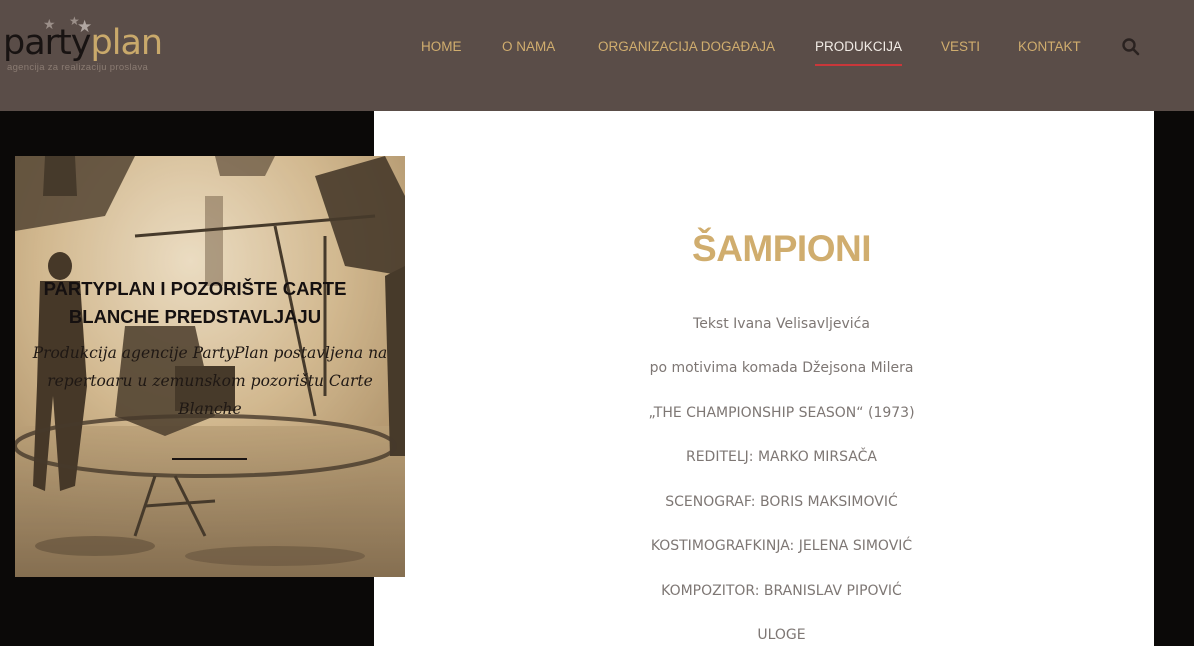 Image resolution: width=1194 pixels, height=646 pixels. I want to click on logo-wordmark: partyplan, so click(83, 43).